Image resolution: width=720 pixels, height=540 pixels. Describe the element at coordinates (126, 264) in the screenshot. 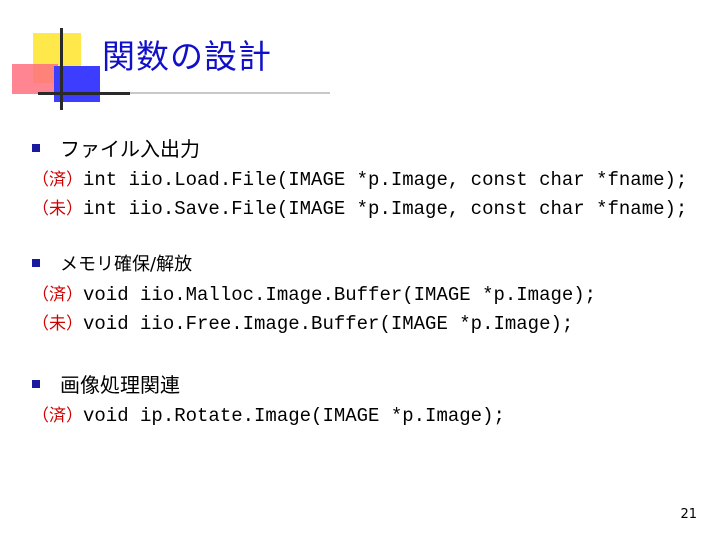

I see `section-heading: メモリ確保/解放` at that location.